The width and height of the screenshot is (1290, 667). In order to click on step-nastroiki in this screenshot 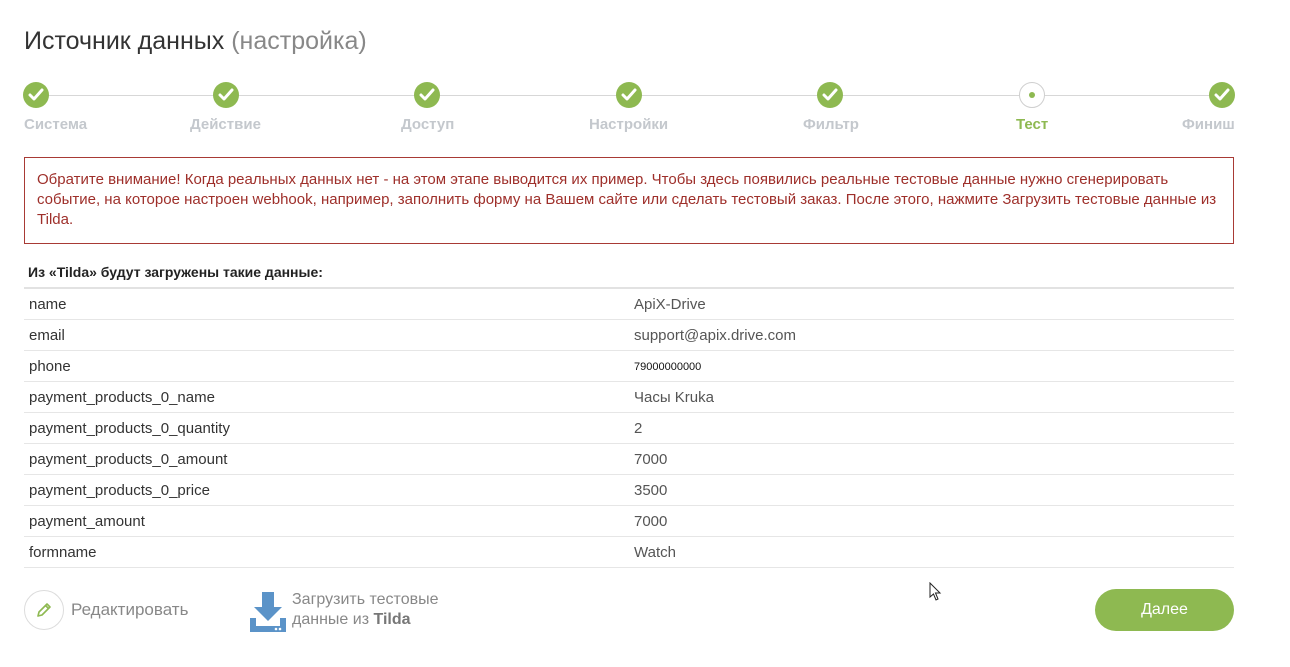, I will do `click(629, 95)`.